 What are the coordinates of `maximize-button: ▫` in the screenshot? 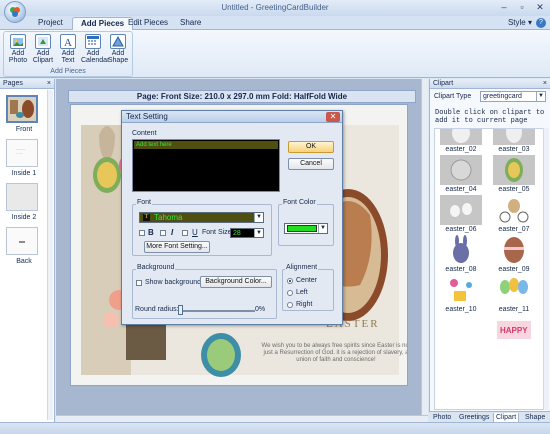 It's located at (522, 7).